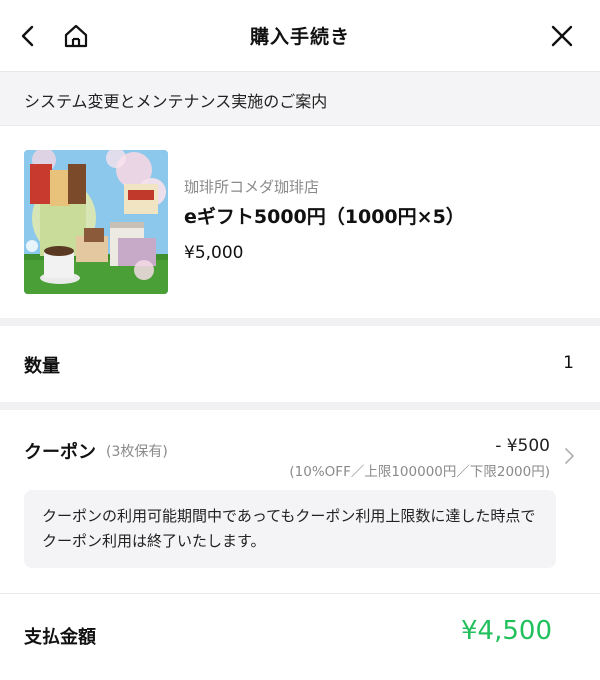 This screenshot has width=600, height=680. Describe the element at coordinates (522, 446) in the screenshot. I see `coupon-discount-amount: - ¥500` at that location.